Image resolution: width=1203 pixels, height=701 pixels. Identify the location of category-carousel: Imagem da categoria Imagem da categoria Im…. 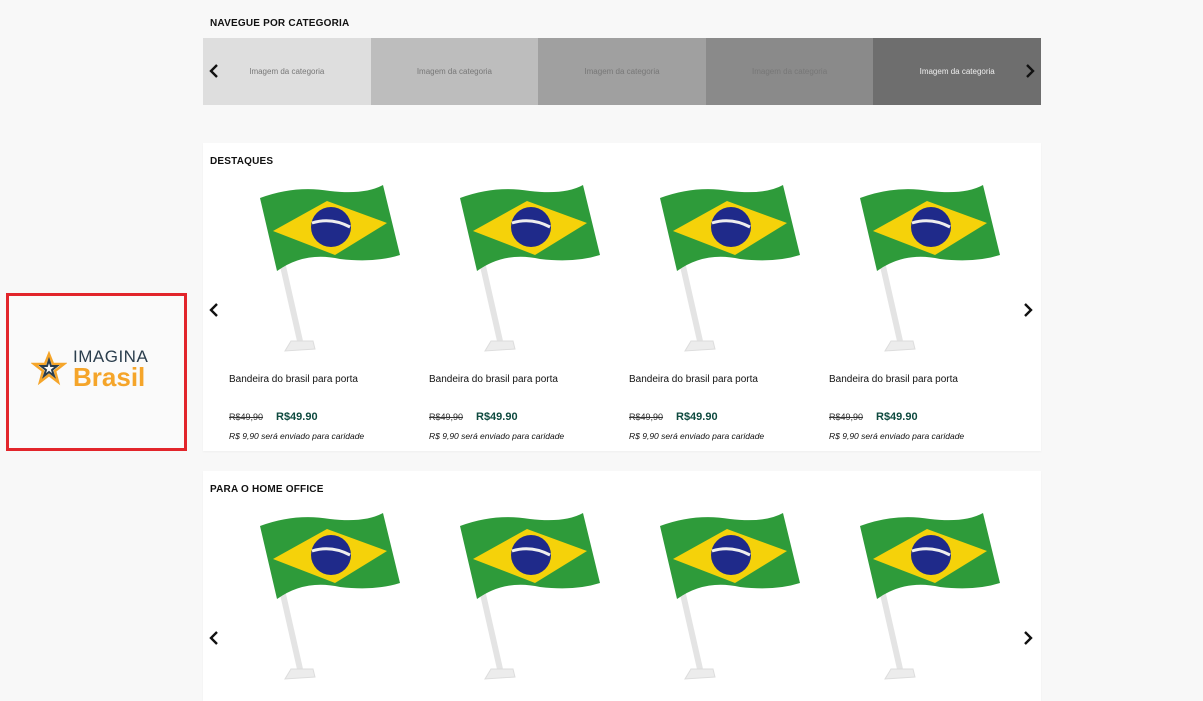
(622, 71).